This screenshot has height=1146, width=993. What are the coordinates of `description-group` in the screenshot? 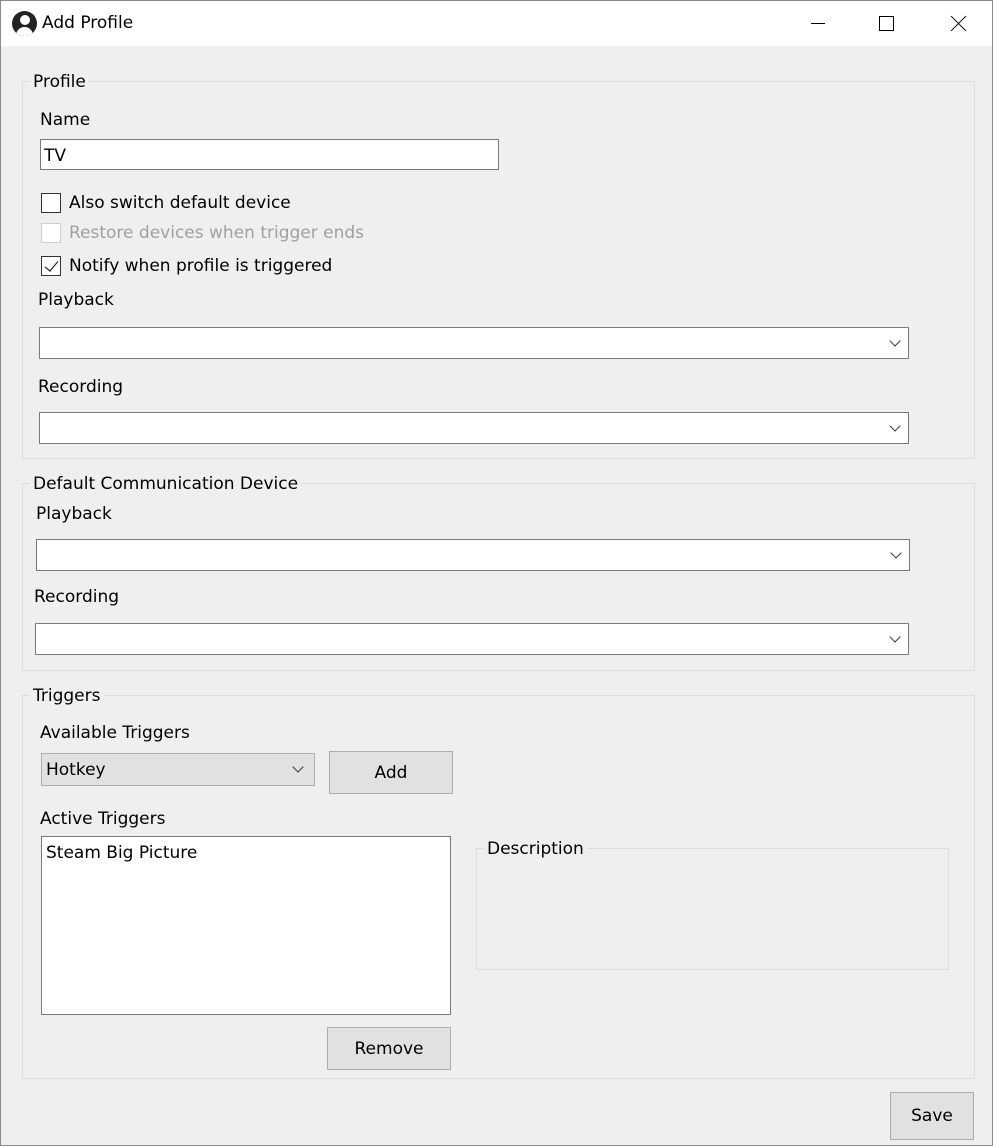 It's located at (712, 909).